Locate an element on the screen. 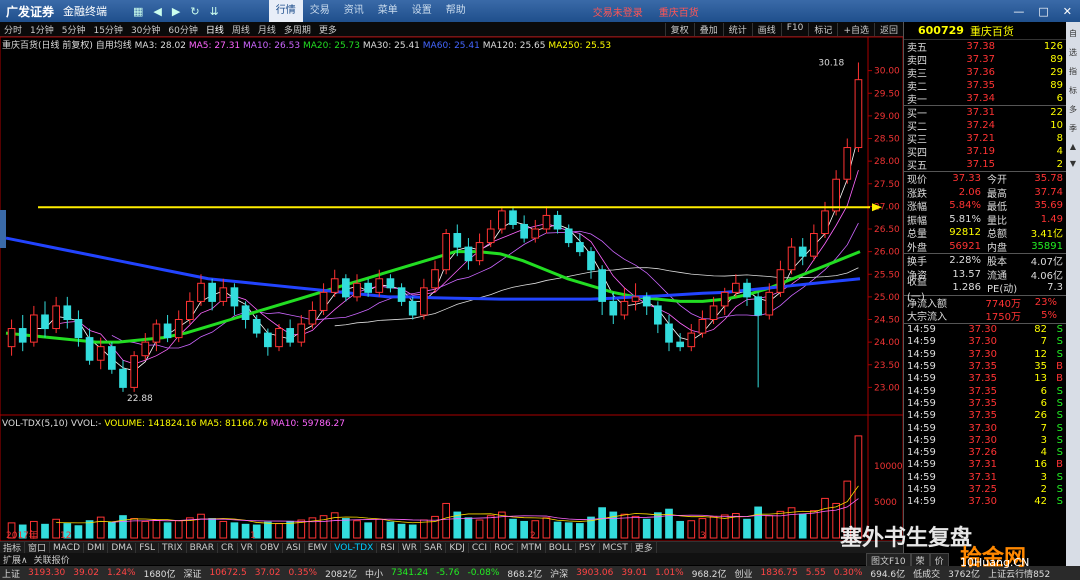 This screenshot has width=1080, height=580. stat-cell: 3.41亿 is located at coordinates (1046, 235).